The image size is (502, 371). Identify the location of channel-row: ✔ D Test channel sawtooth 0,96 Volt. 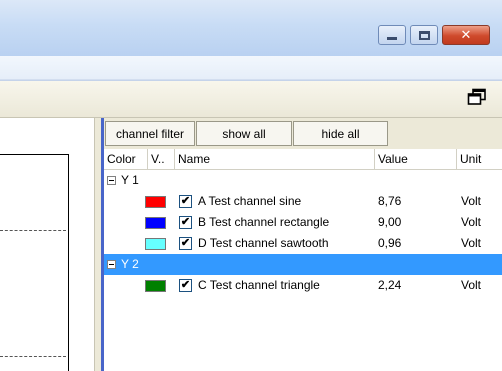
(303, 243).